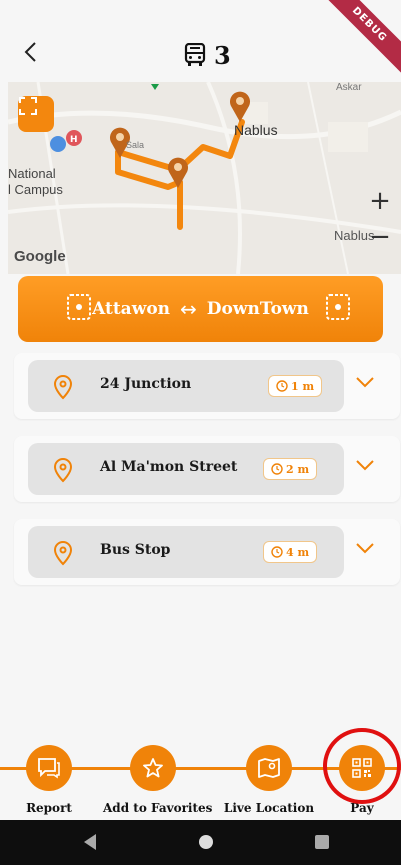 The image size is (401, 865). I want to click on route-origin: Attawon, so click(131, 309).